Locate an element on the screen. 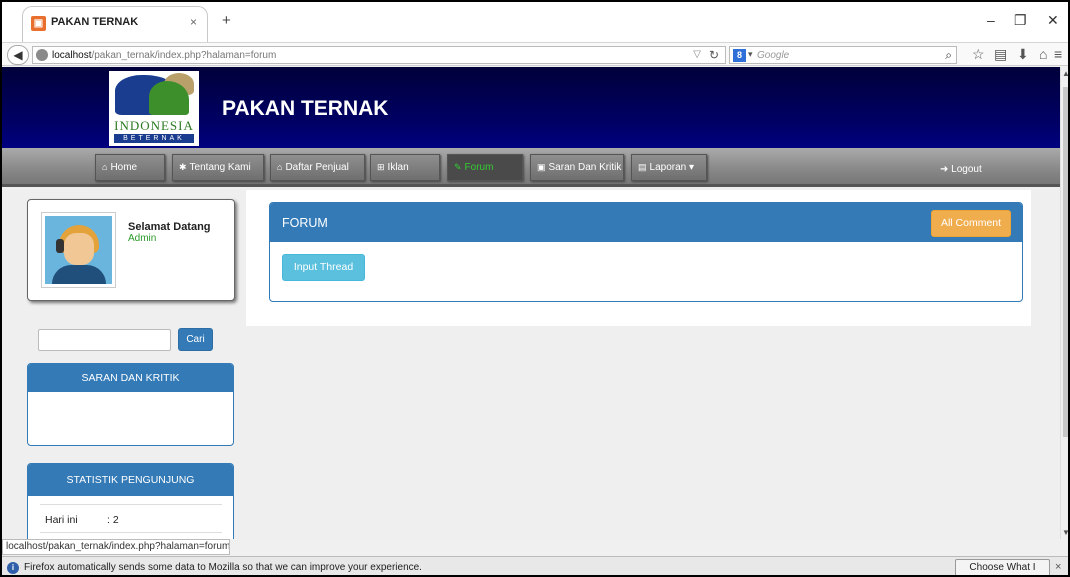 This screenshot has width=1070, height=577. menu-item-label: Laporan is located at coordinates (668, 167).